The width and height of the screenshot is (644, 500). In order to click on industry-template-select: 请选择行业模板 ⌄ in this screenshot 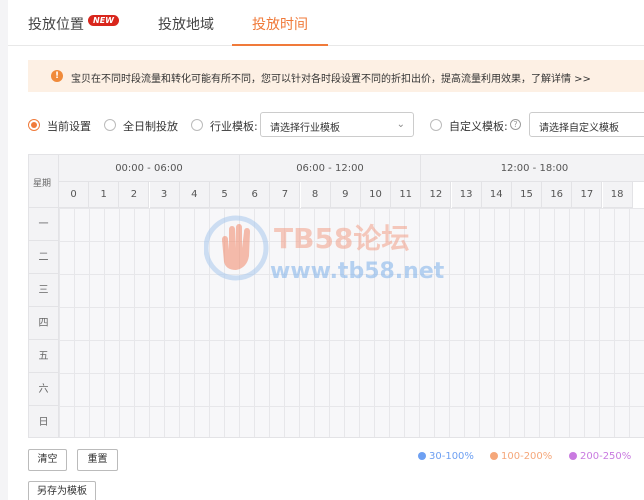, I will do `click(337, 124)`.